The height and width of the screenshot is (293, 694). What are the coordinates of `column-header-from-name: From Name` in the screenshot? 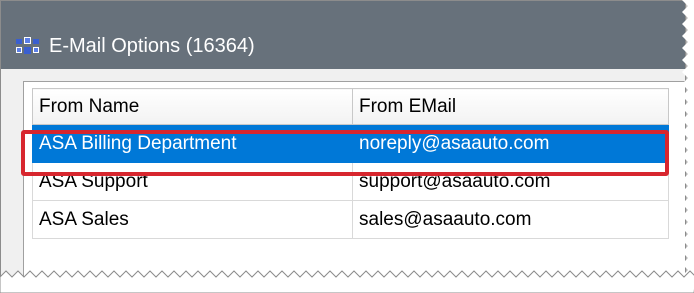 It's located at (192, 106).